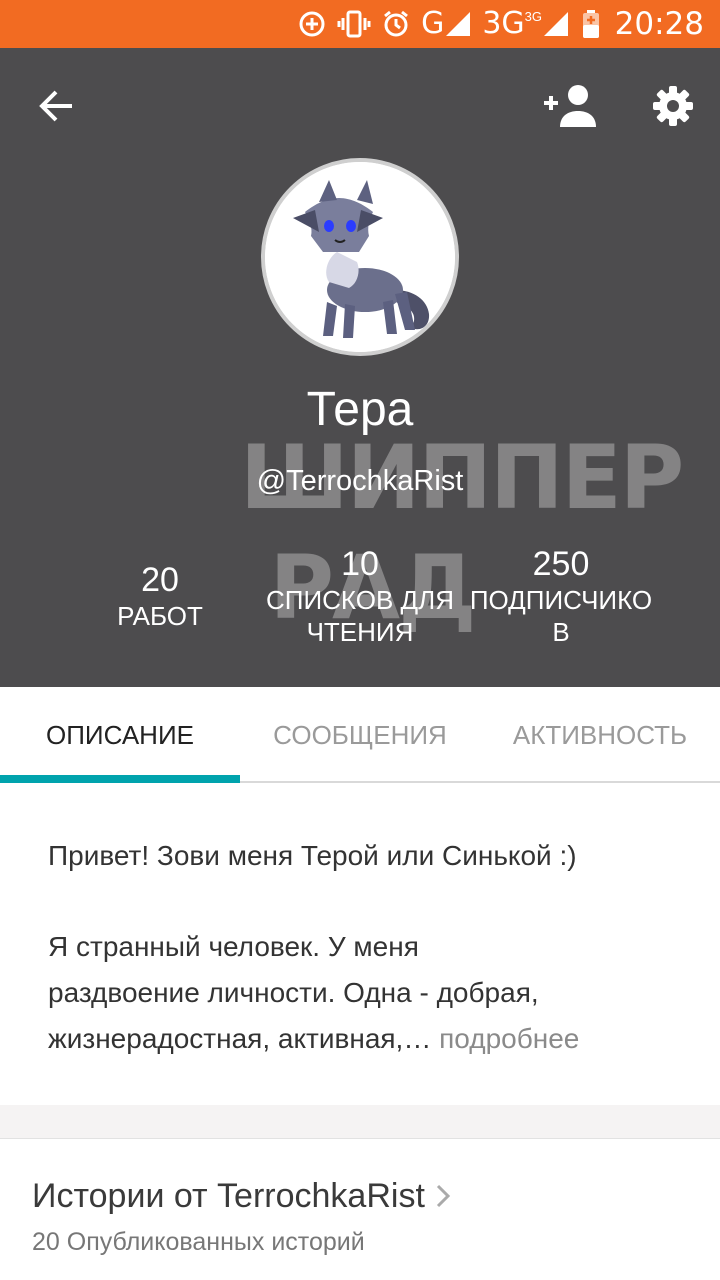  What do you see at coordinates (360, 409) in the screenshot?
I see `profile-name: Тера` at bounding box center [360, 409].